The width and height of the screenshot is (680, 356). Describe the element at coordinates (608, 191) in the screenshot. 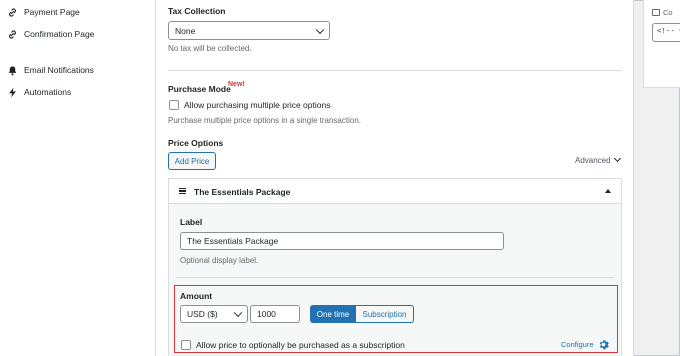

I see `collapse-icon` at that location.